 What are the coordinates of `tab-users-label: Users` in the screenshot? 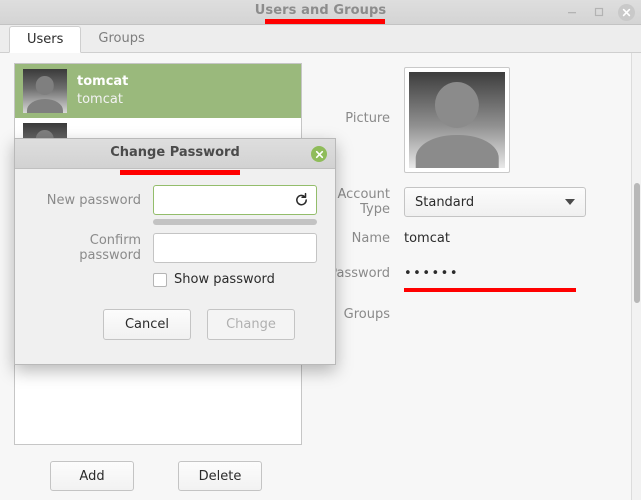 It's located at (45, 39).